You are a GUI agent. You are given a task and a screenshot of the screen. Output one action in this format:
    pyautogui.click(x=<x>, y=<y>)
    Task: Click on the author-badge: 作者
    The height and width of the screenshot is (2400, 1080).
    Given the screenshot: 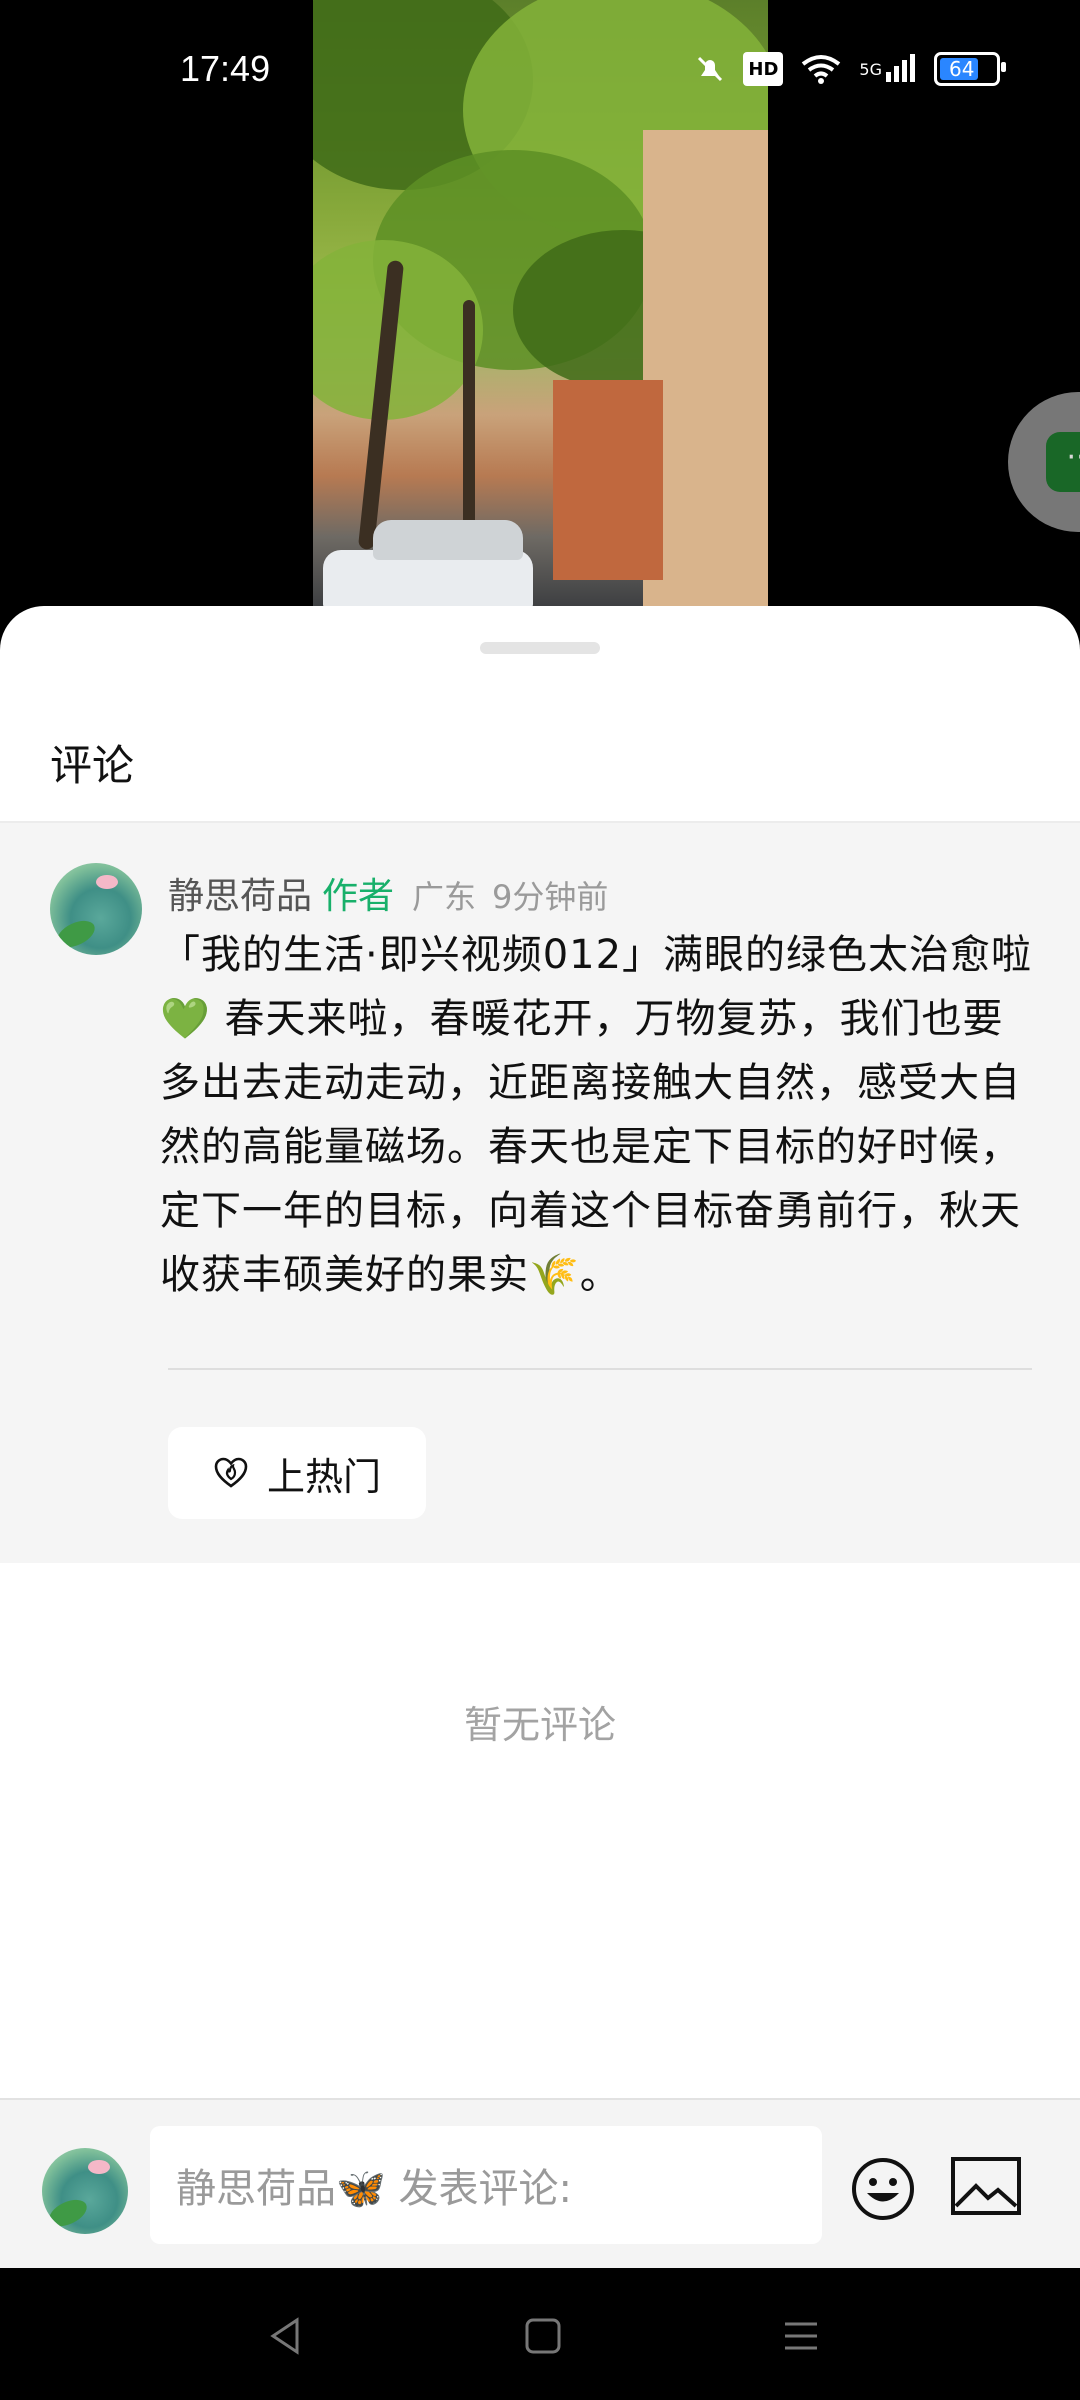 What is the action you would take?
    pyautogui.click(x=358, y=896)
    